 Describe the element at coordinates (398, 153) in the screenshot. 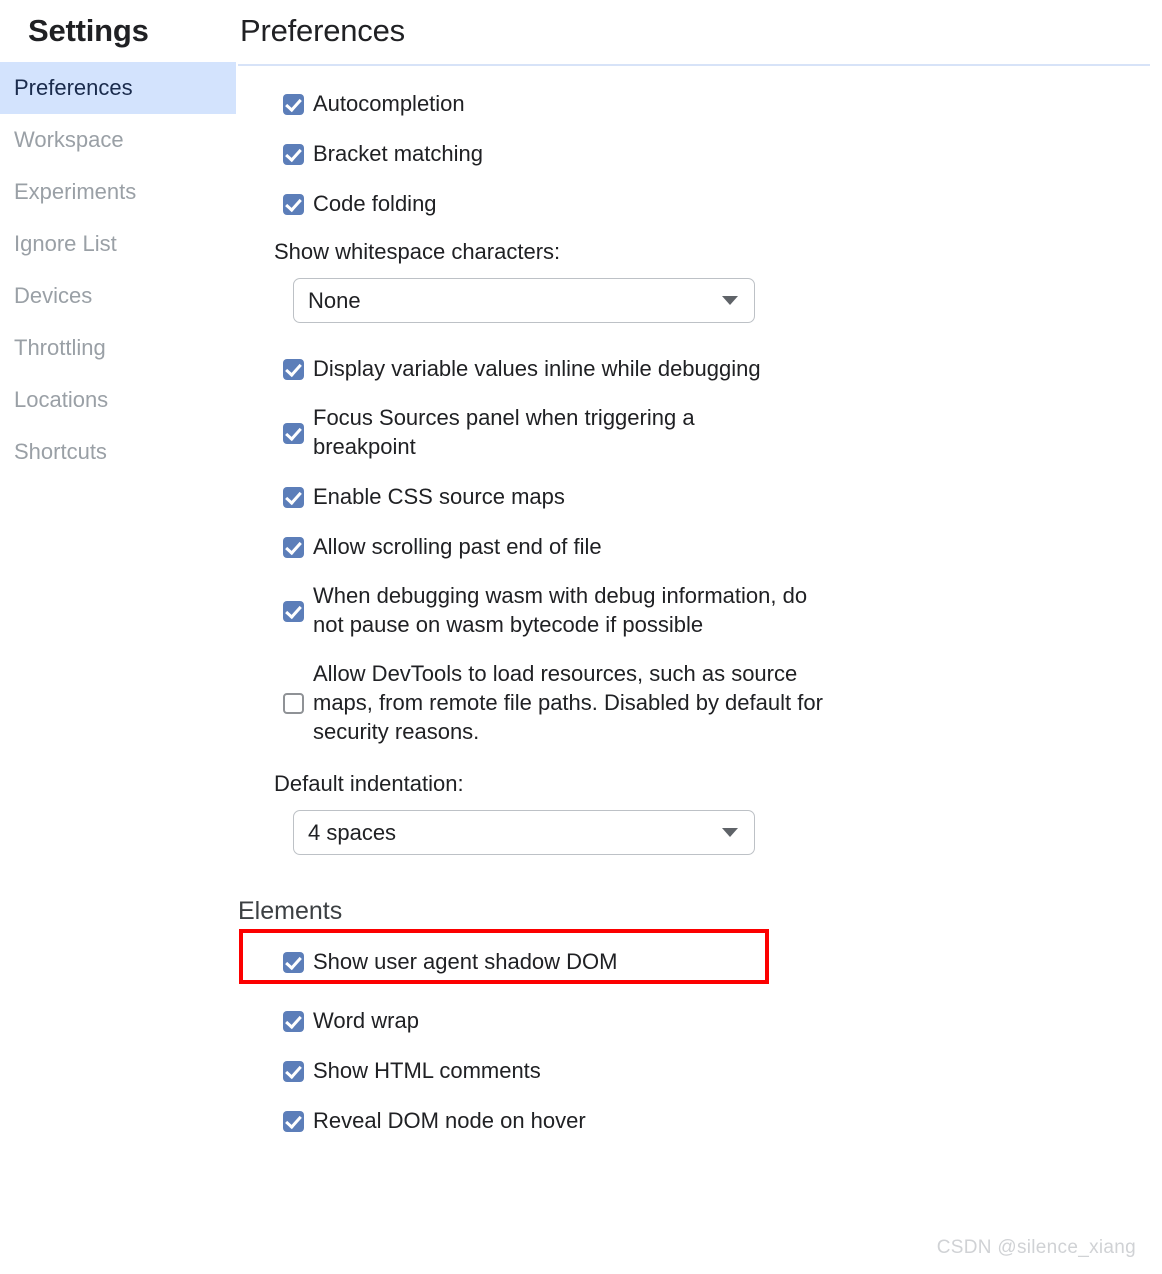

I see `checkbox-label: Bracket matching` at that location.